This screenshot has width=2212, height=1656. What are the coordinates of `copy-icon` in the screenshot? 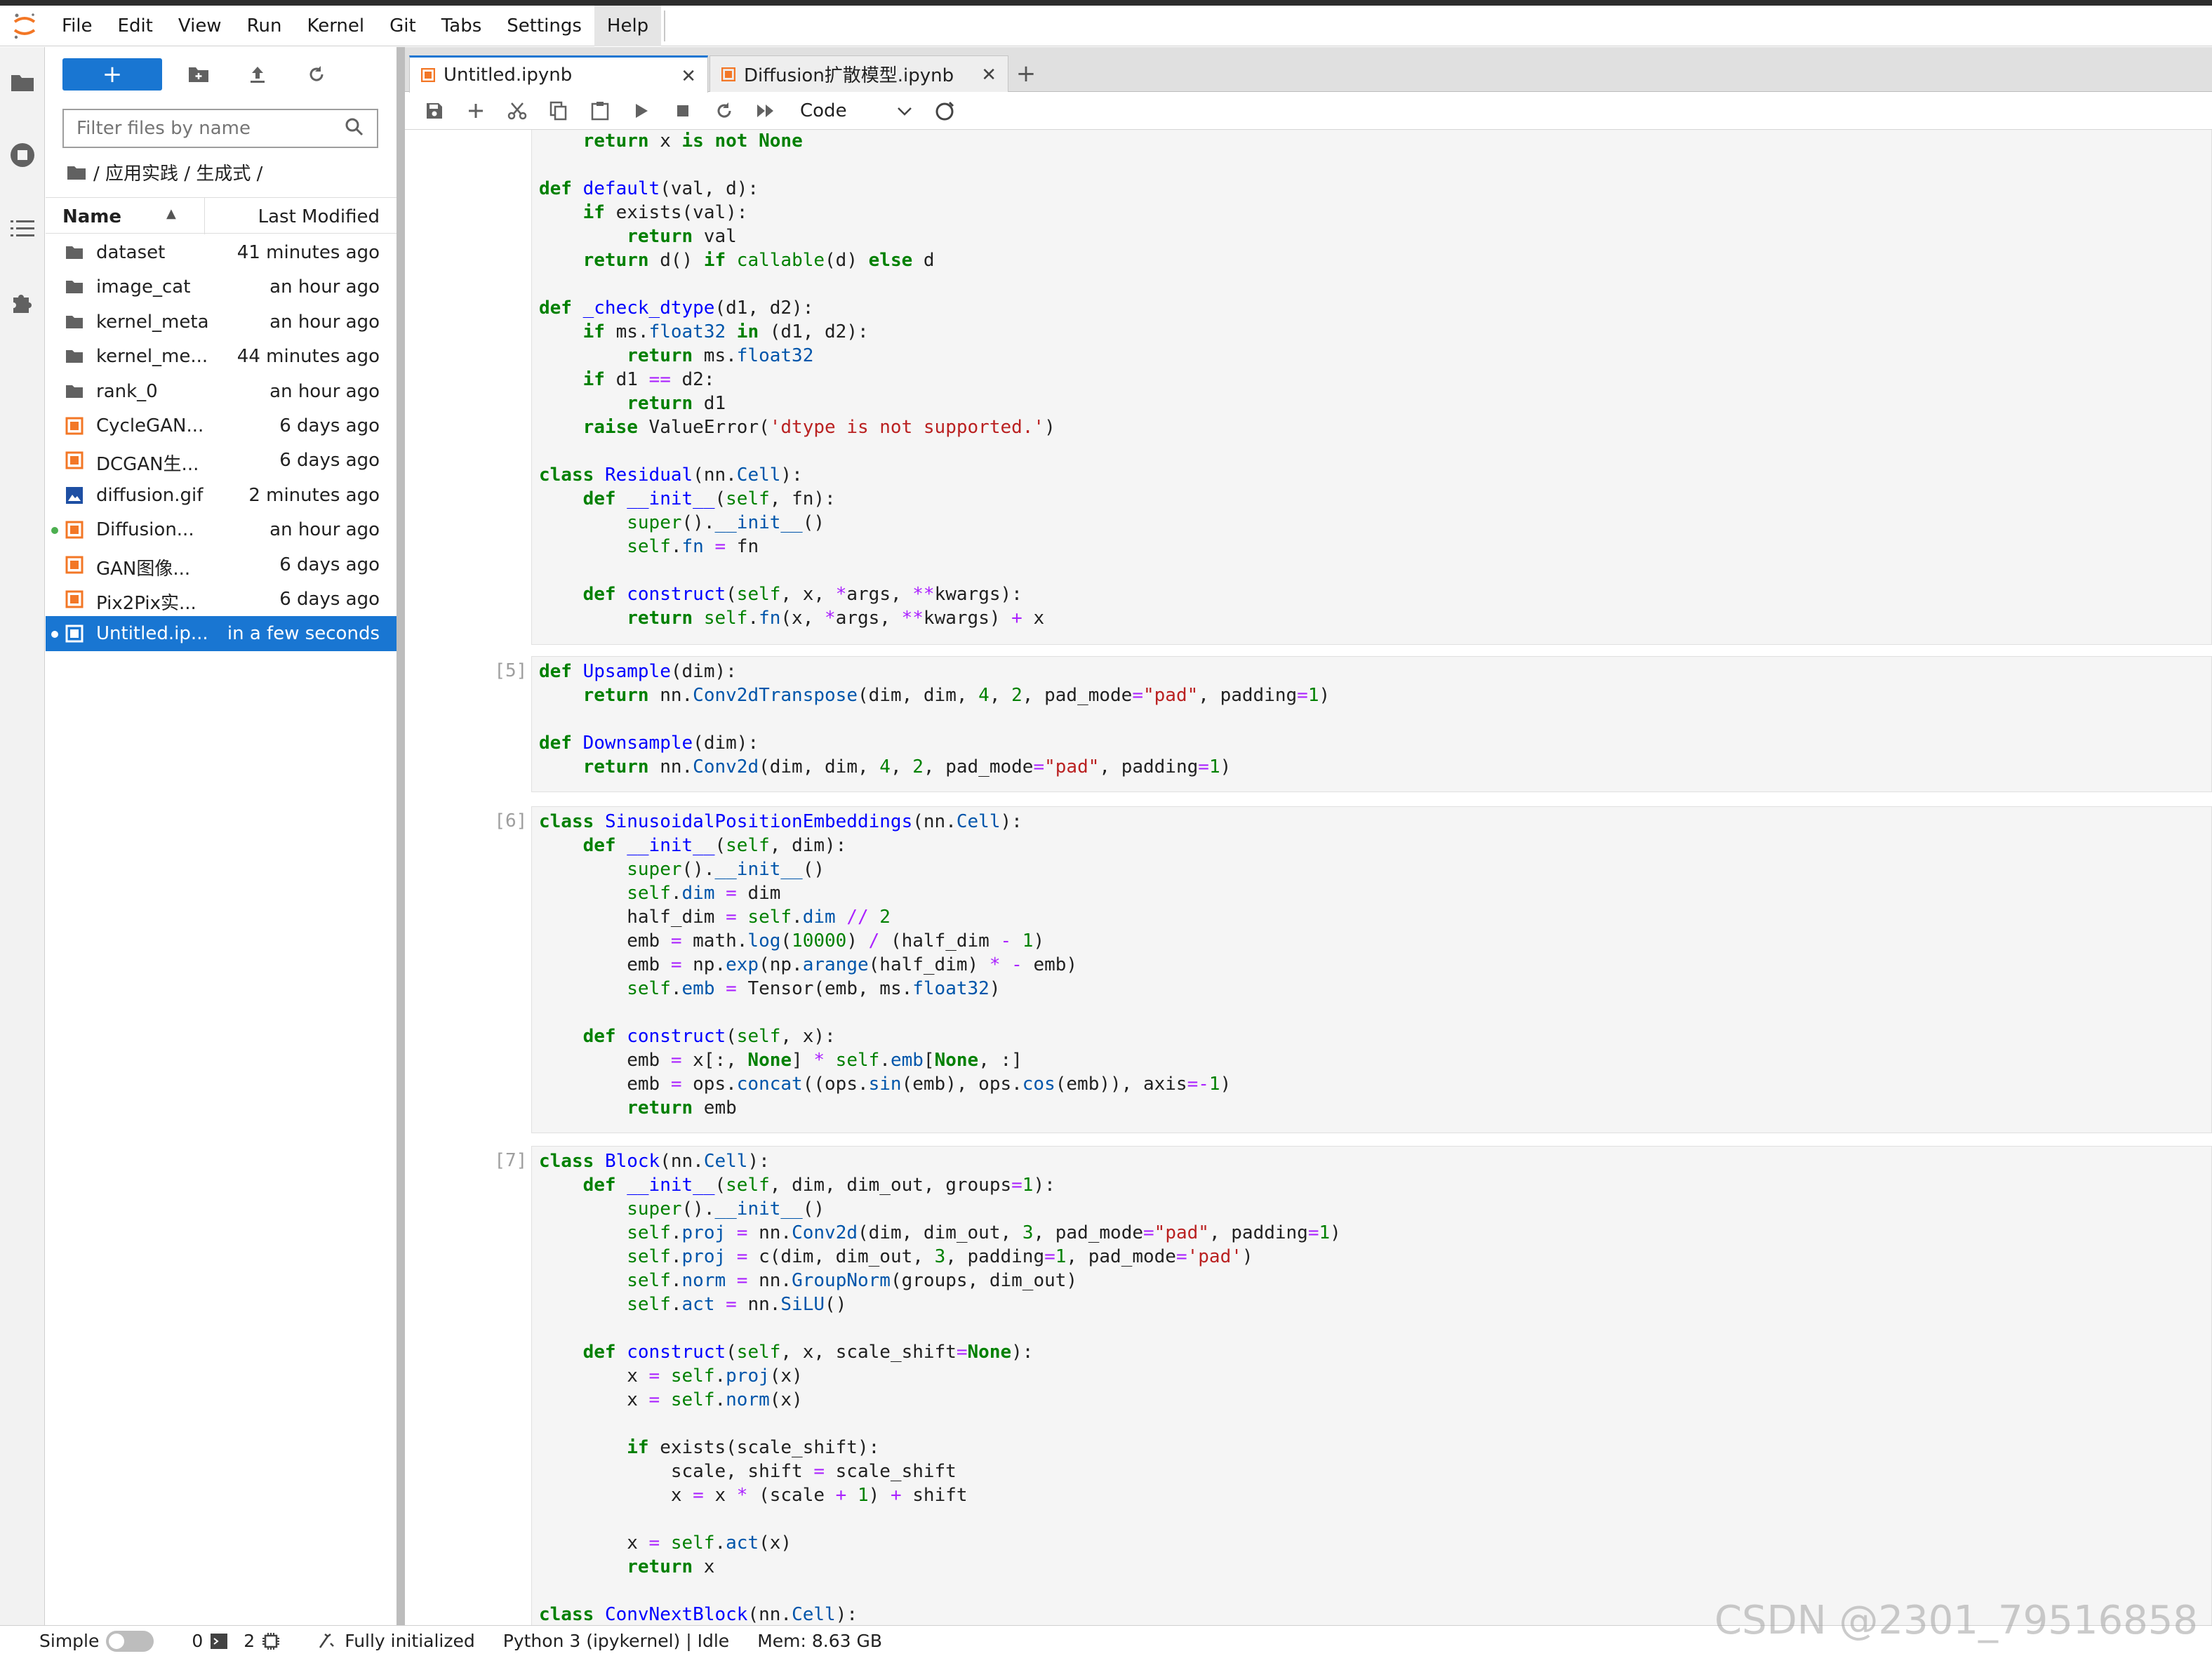 It's located at (558, 111).